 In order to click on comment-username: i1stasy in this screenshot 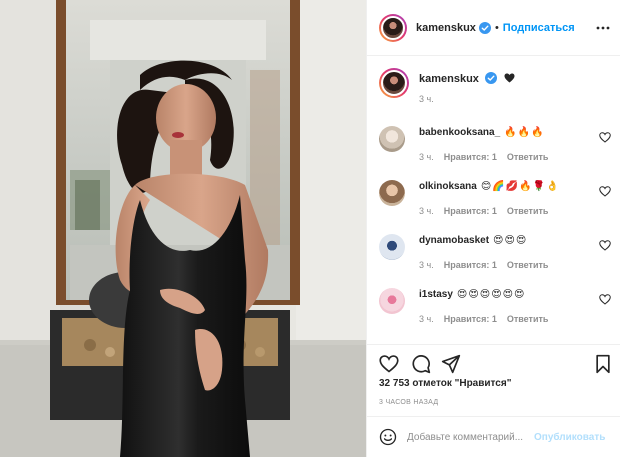, I will do `click(436, 294)`.